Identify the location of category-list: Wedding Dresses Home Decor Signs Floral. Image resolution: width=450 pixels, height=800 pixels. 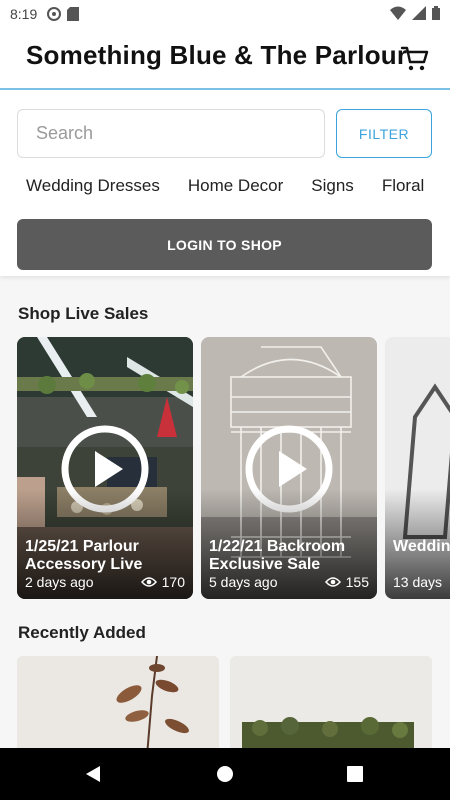
(238, 189).